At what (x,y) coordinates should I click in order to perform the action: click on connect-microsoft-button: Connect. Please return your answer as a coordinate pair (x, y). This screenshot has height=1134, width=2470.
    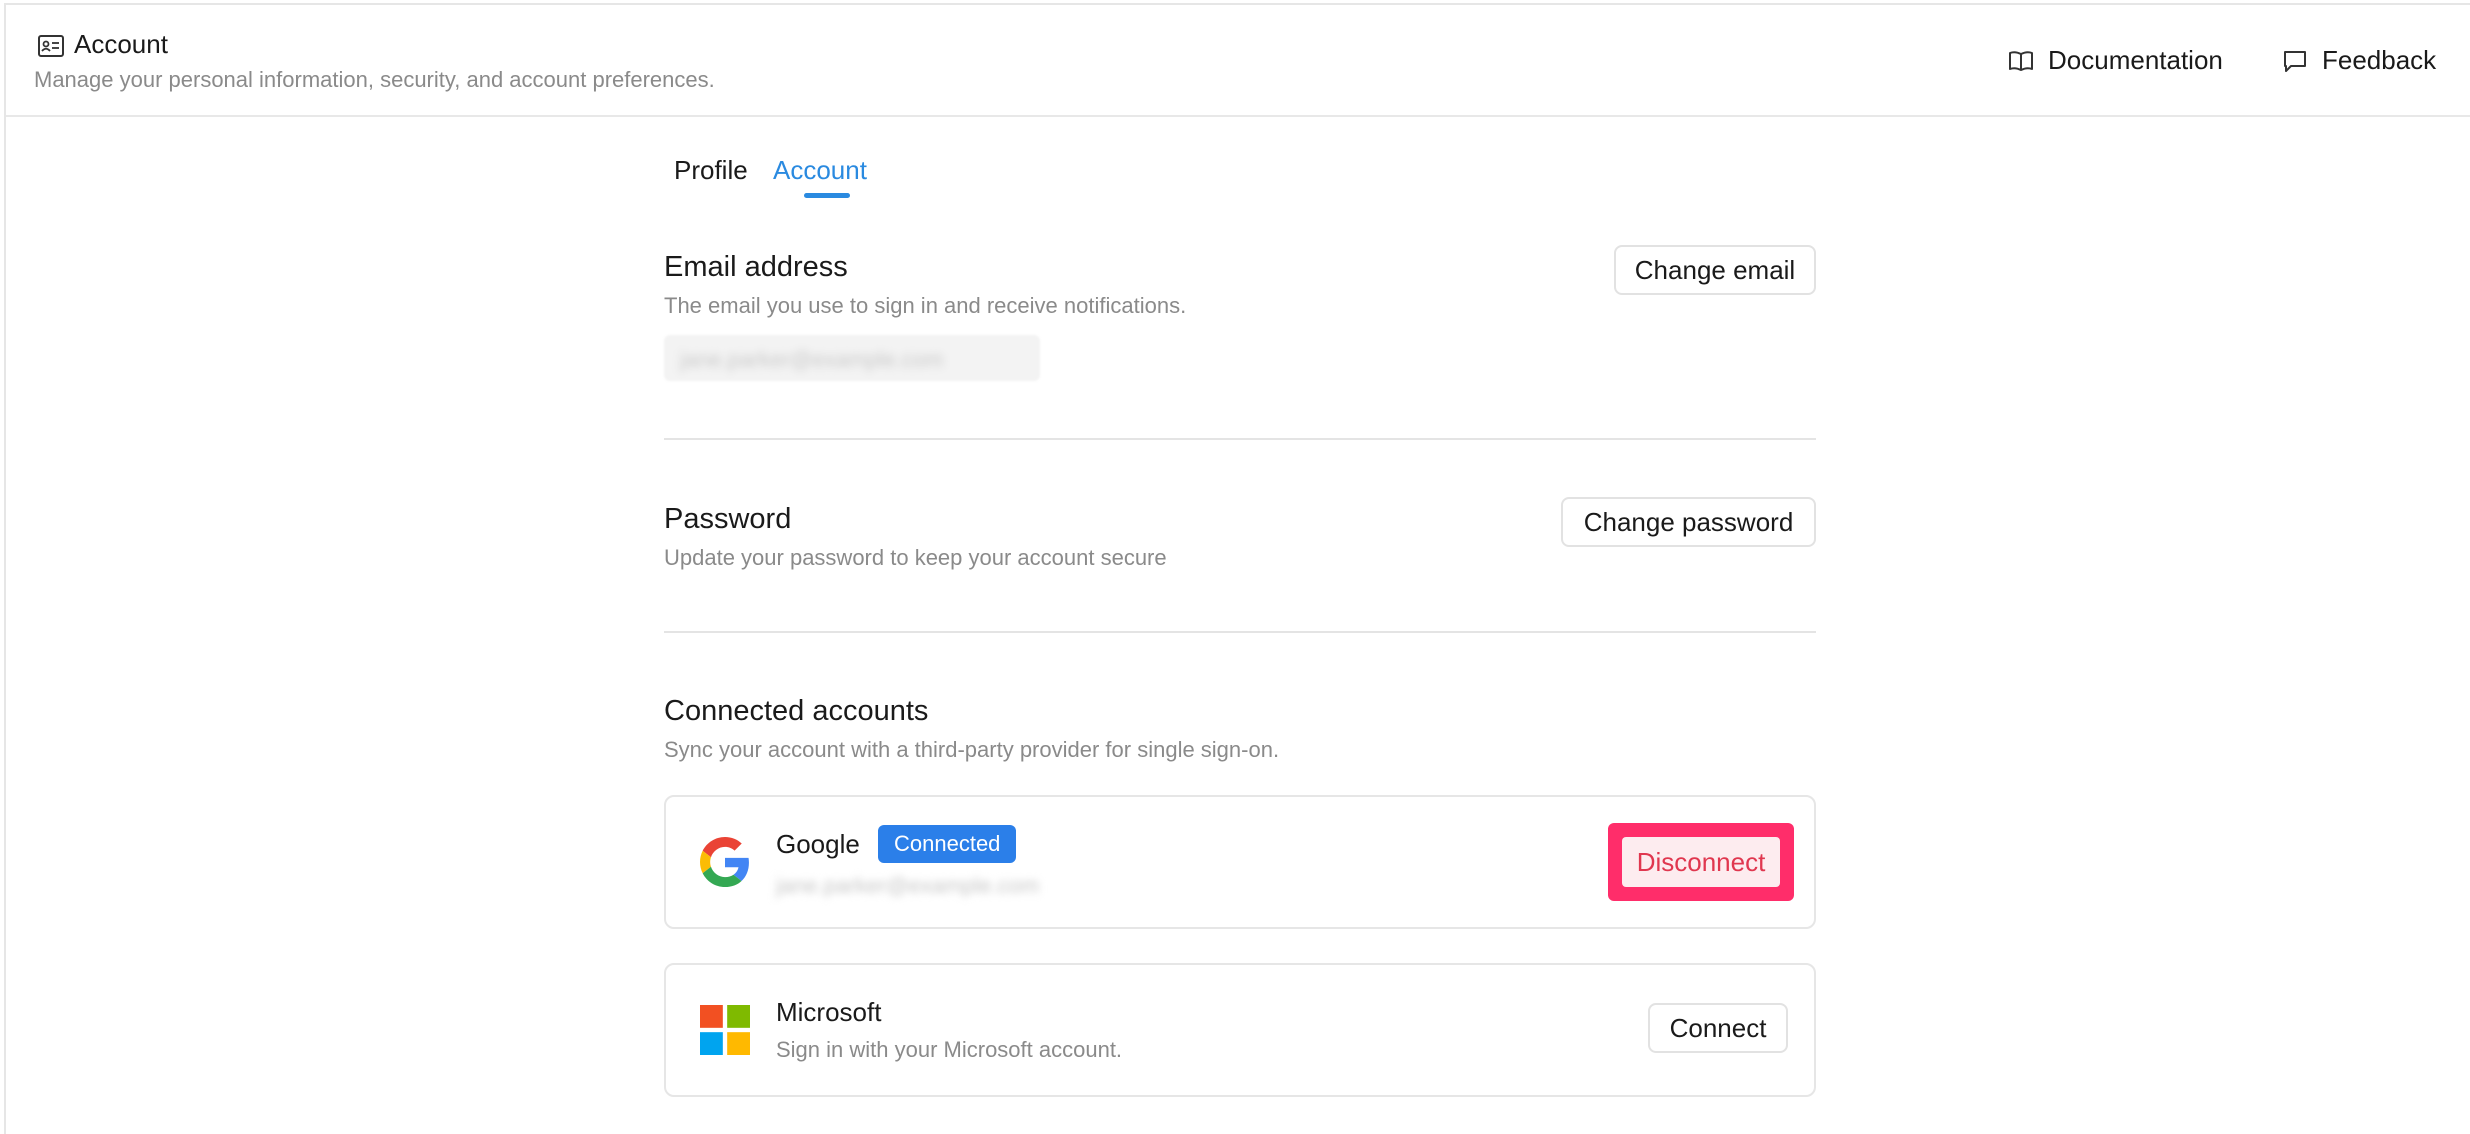
    Looking at the image, I should click on (1718, 1028).